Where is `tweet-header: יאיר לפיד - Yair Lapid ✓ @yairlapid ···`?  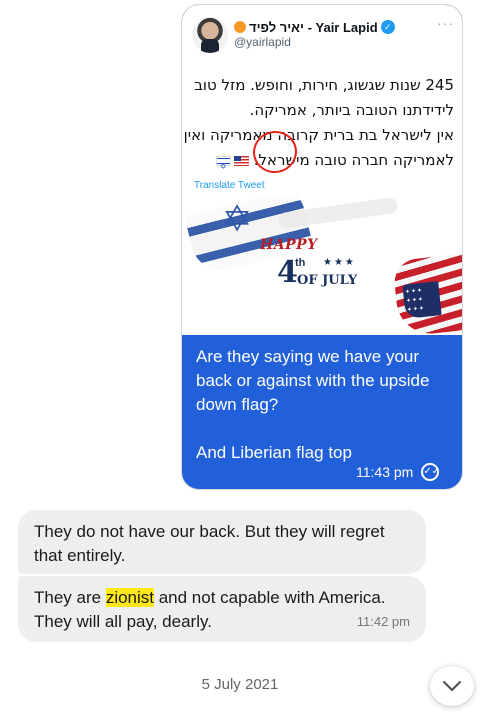
tweet-header: יאיר לפיד - Yair Lapid ✓ @yairlapid ··· is located at coordinates (323, 36).